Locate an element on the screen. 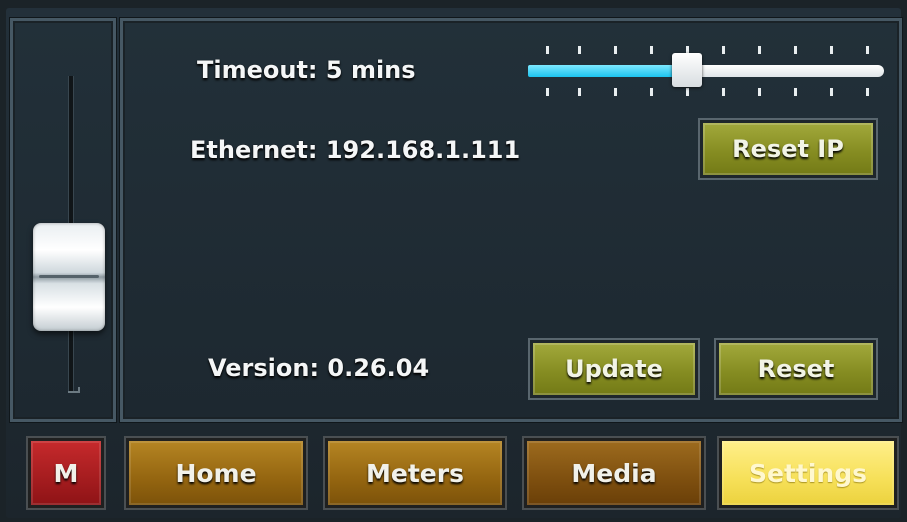 The height and width of the screenshot is (522, 907). timeout-slider-fill is located at coordinates (607, 71).